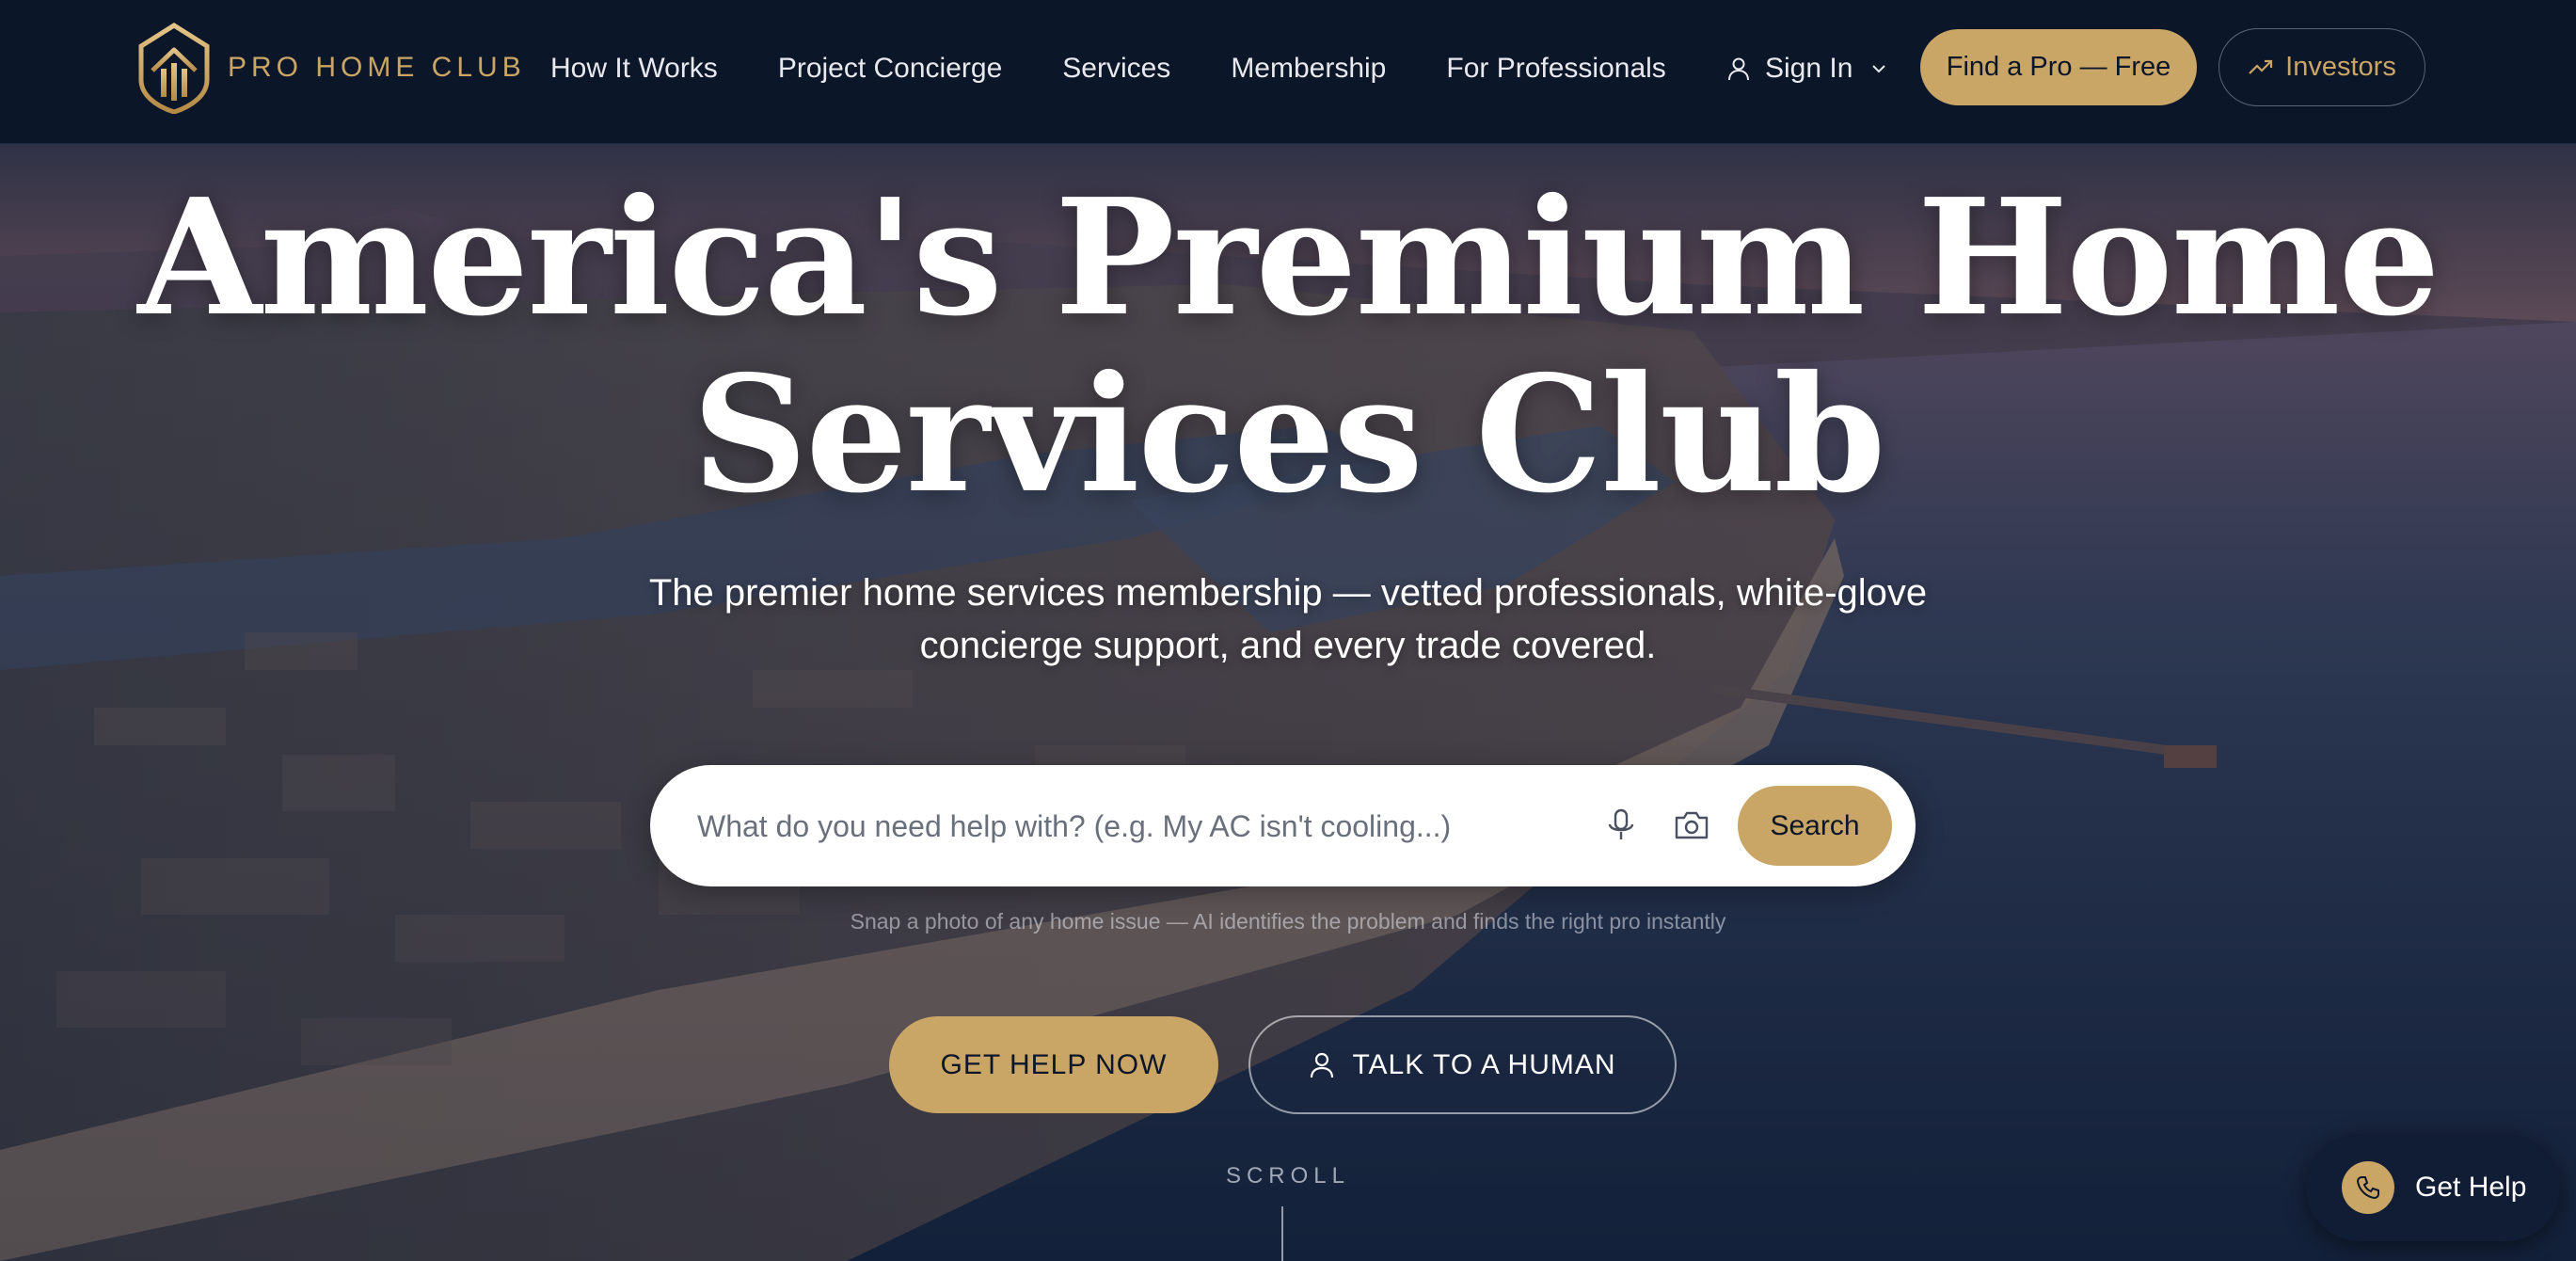 Image resolution: width=2576 pixels, height=1261 pixels. Describe the element at coordinates (1309, 69) in the screenshot. I see `nav-membership: Membership` at that location.